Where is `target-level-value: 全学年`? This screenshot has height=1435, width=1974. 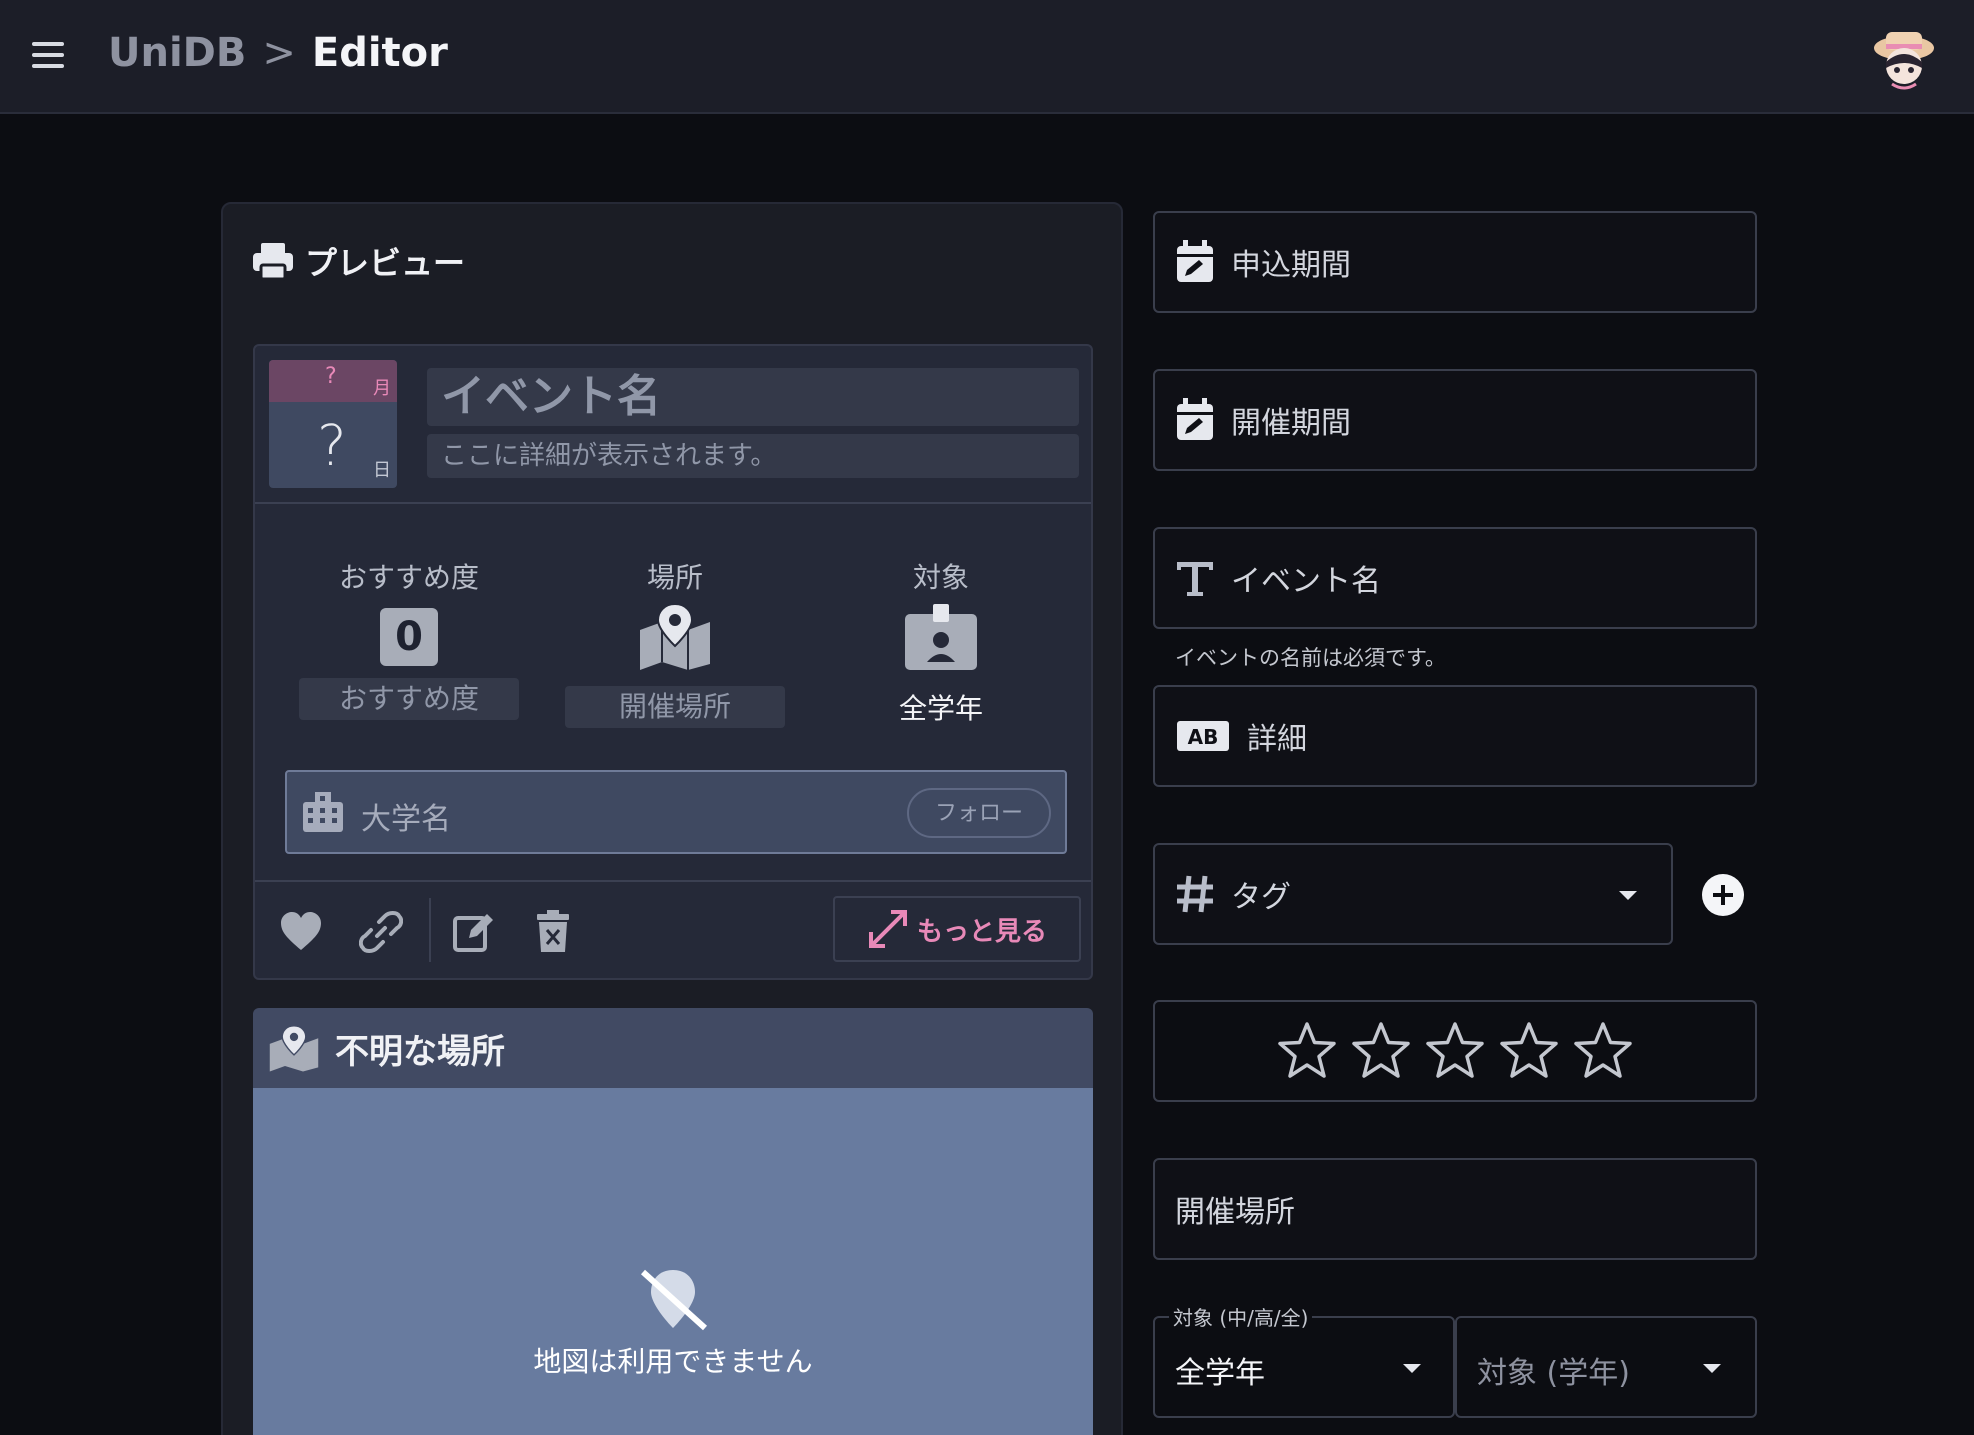
target-level-value: 全学年 is located at coordinates (1220, 1373).